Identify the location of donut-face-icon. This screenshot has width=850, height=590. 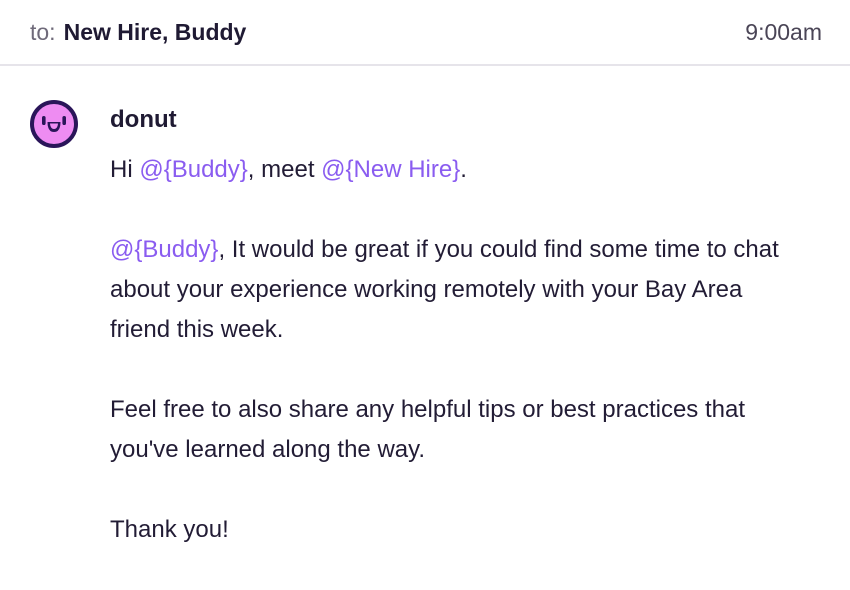
(54, 124).